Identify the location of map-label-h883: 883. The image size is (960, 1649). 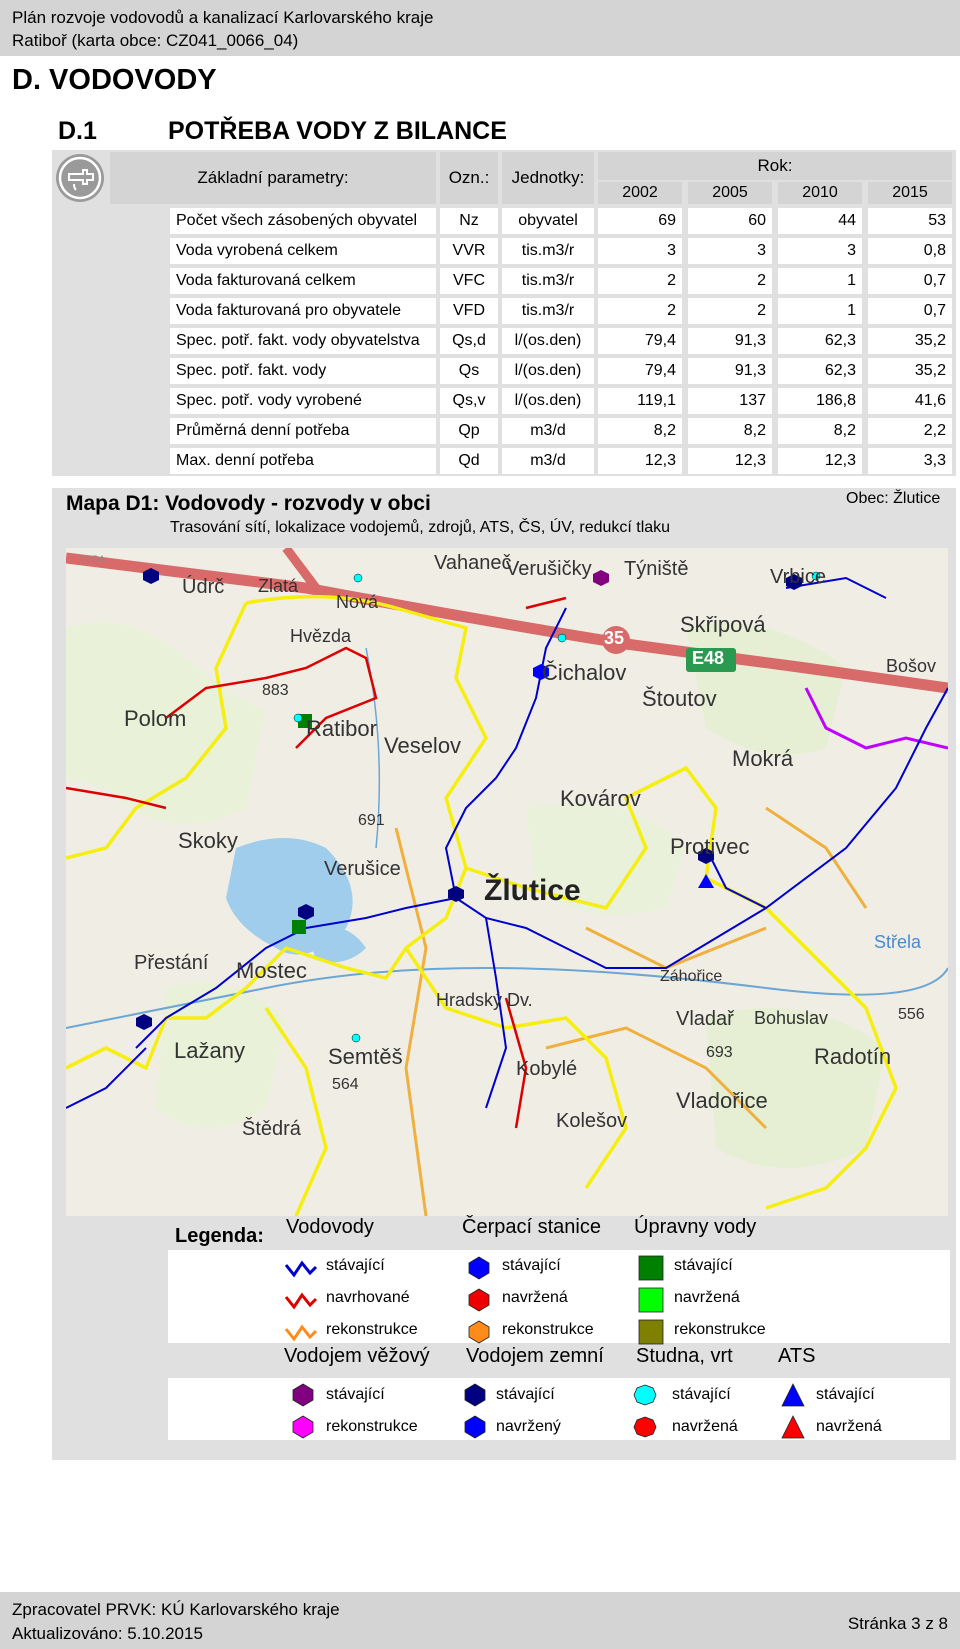
(275, 690).